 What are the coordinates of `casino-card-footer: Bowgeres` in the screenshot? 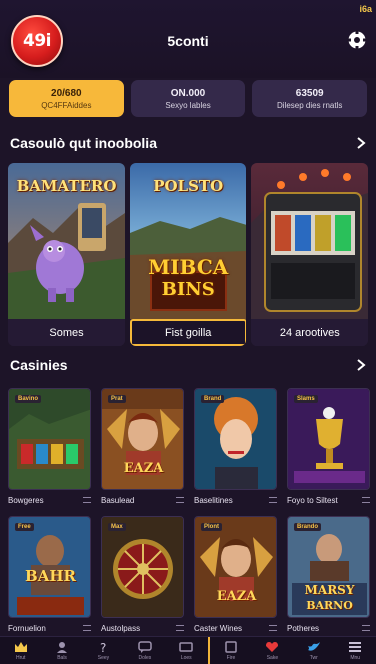 It's located at (49, 500).